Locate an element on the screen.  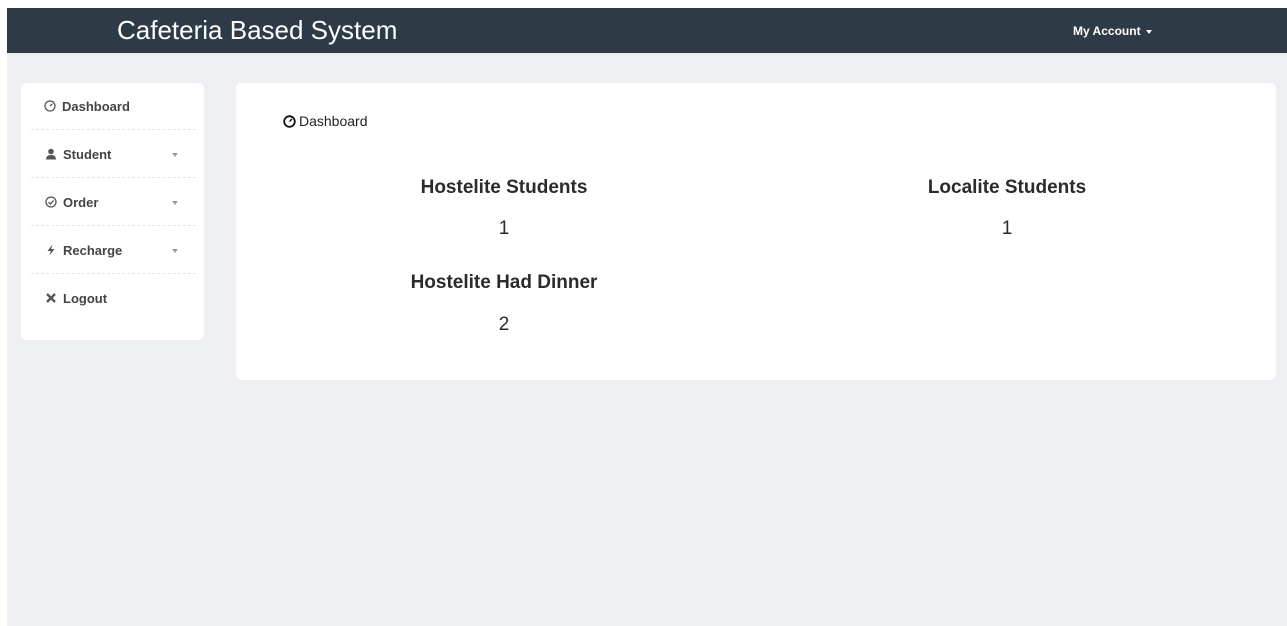
sidebar-item-student: Student is located at coordinates (113, 154).